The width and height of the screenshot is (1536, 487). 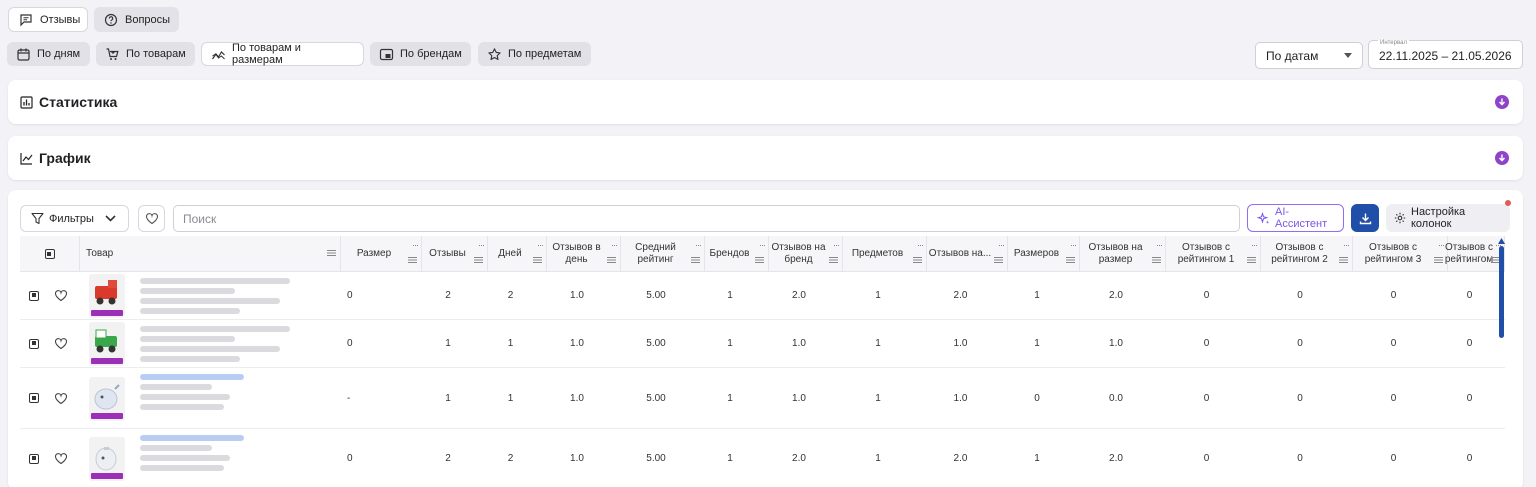 What do you see at coordinates (517, 254) in the screenshot?
I see `column-header-days: Дней ···` at bounding box center [517, 254].